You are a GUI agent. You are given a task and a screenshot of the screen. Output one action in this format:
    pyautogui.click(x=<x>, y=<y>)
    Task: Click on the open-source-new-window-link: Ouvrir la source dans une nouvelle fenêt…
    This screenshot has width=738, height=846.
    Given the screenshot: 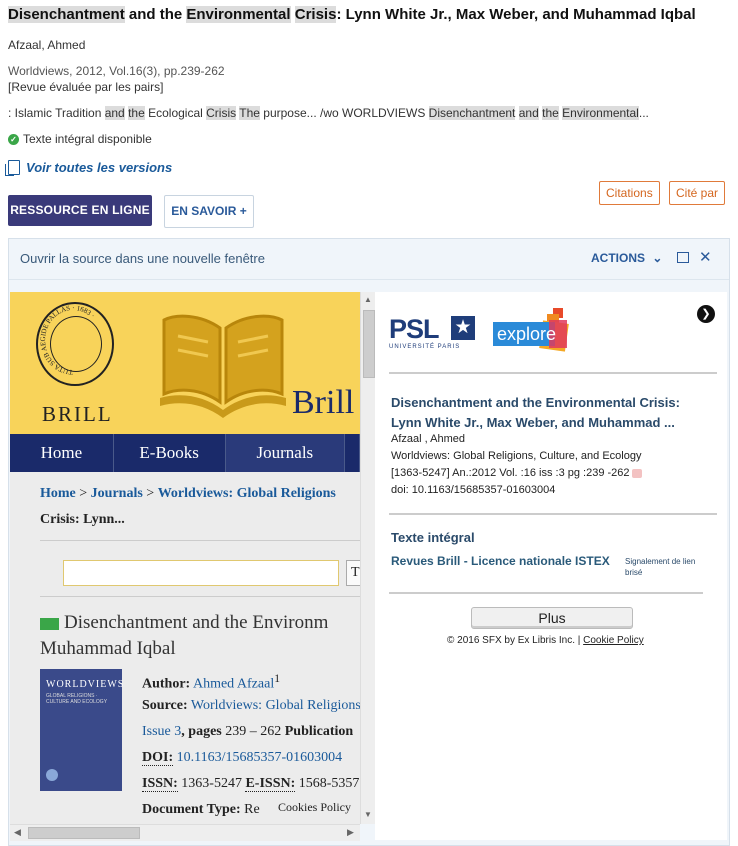 What is the action you would take?
    pyautogui.click(x=142, y=258)
    